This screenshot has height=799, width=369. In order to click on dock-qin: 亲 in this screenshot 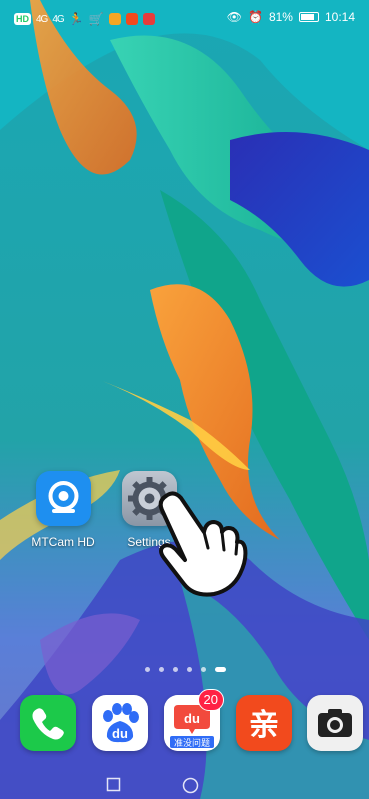, I will do `click(264, 723)`.